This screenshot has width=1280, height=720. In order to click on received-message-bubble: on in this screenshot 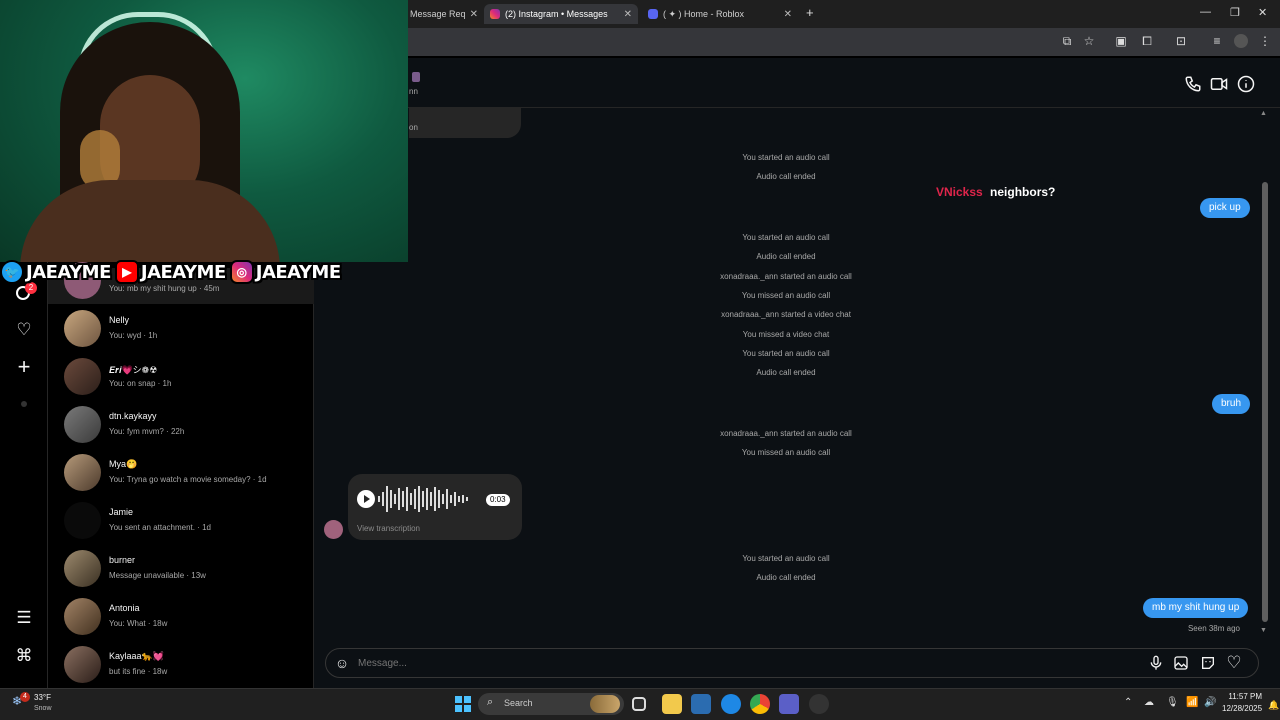, I will do `click(465, 123)`.